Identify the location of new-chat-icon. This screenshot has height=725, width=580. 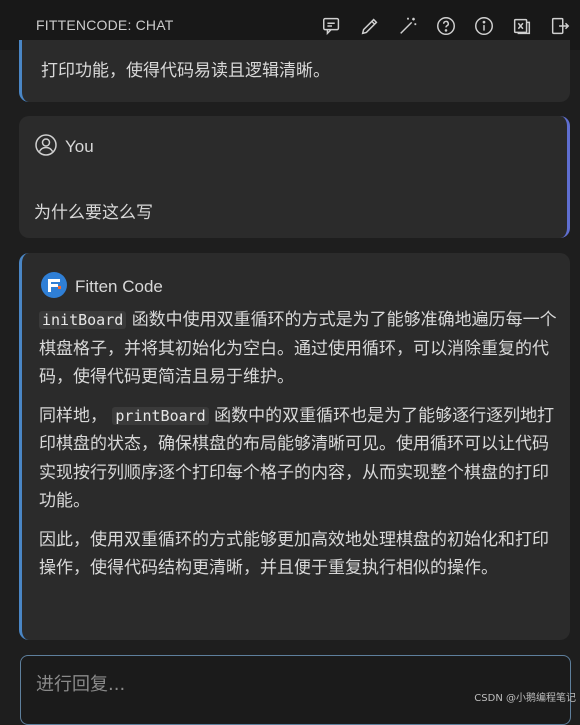
(332, 26).